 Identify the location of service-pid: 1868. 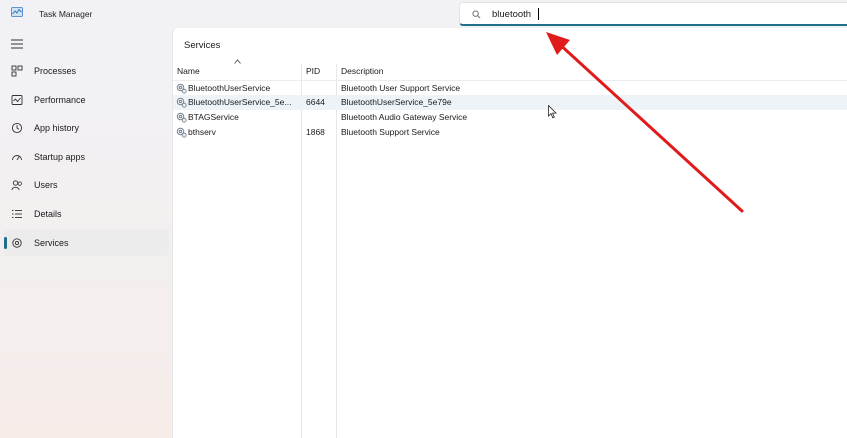
(315, 132).